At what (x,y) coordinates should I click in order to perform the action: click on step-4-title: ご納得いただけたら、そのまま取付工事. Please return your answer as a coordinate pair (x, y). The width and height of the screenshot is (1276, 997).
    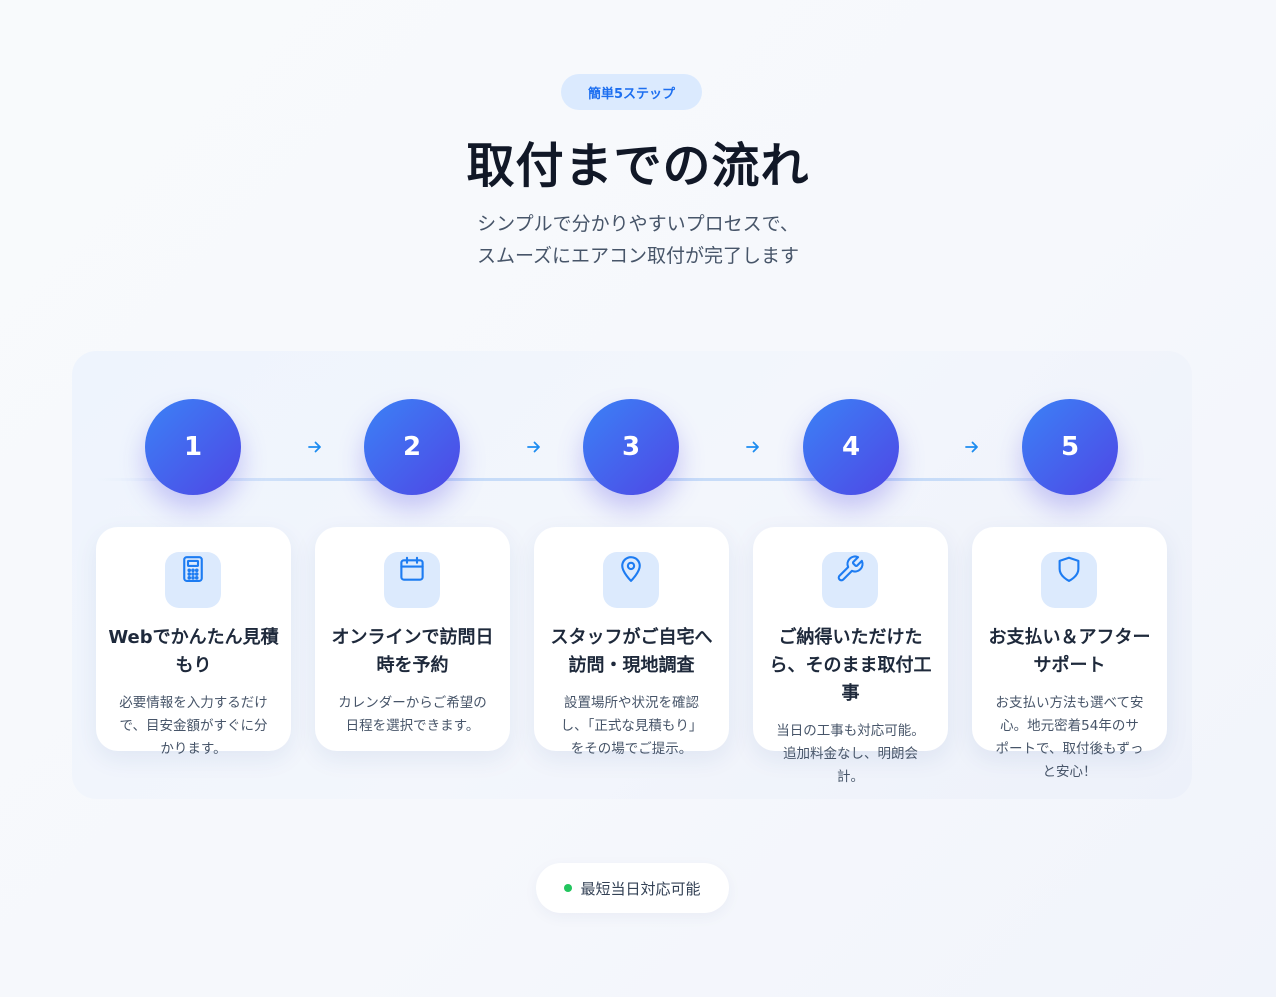
    Looking at the image, I should click on (850, 665).